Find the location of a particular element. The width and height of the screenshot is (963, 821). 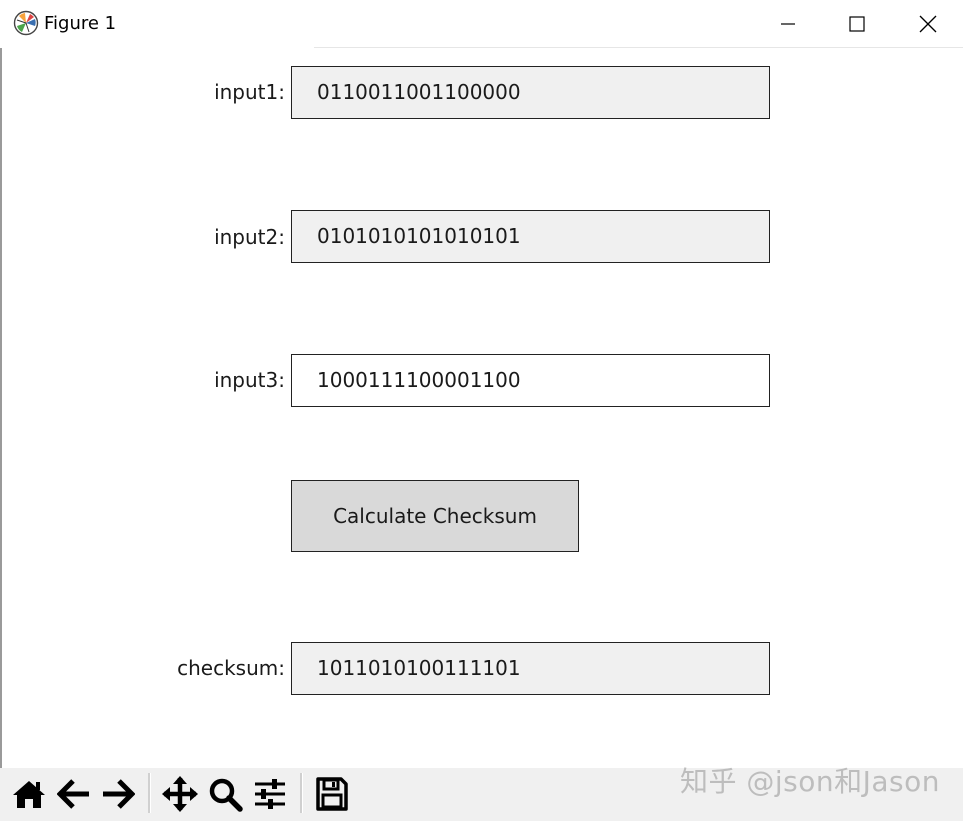

input3-field: 1000111100001100 is located at coordinates (530, 380).